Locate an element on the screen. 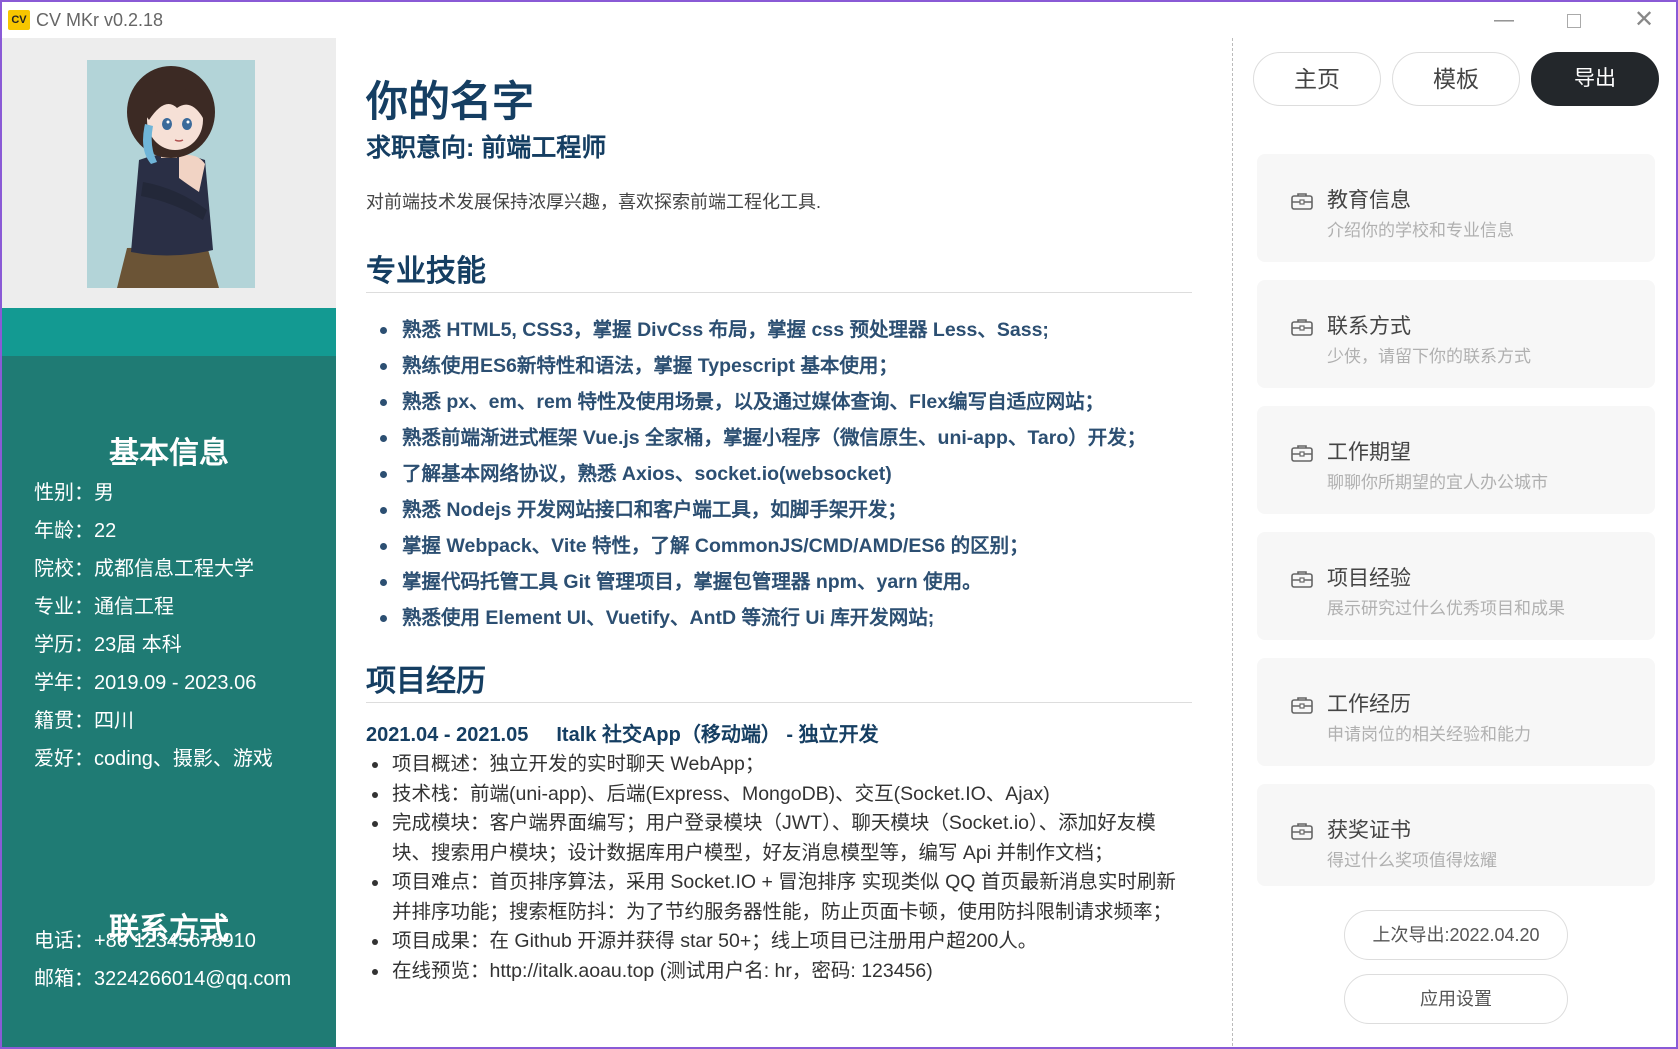 The image size is (1678, 1049). close-button: ✕ is located at coordinates (1644, 20).